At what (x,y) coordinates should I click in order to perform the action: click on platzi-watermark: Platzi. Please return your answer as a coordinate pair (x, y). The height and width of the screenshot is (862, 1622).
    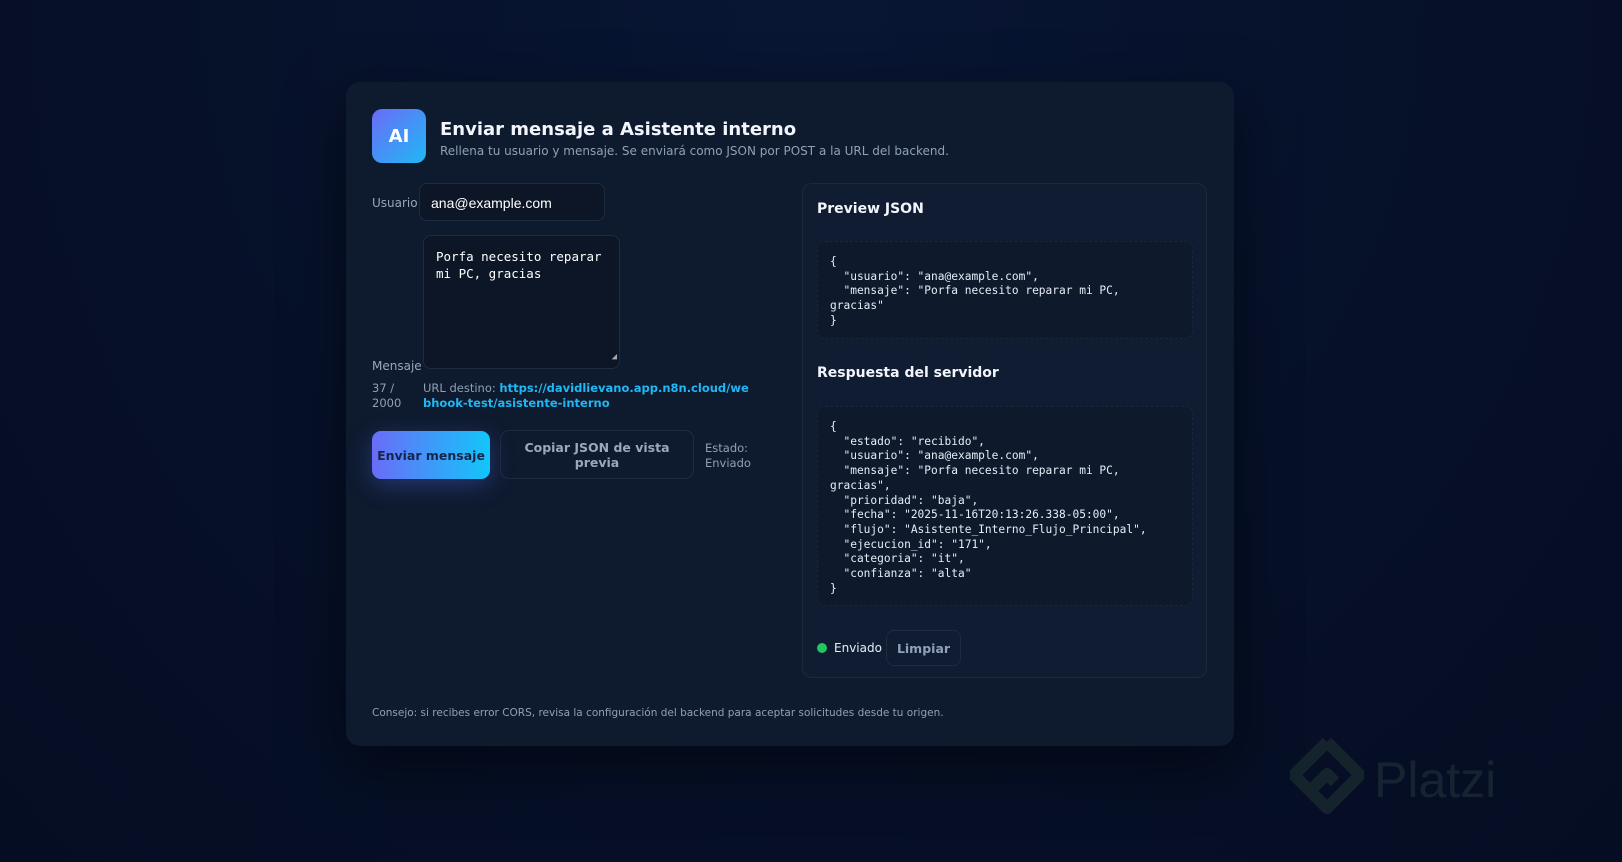
    Looking at the image, I should click on (1393, 780).